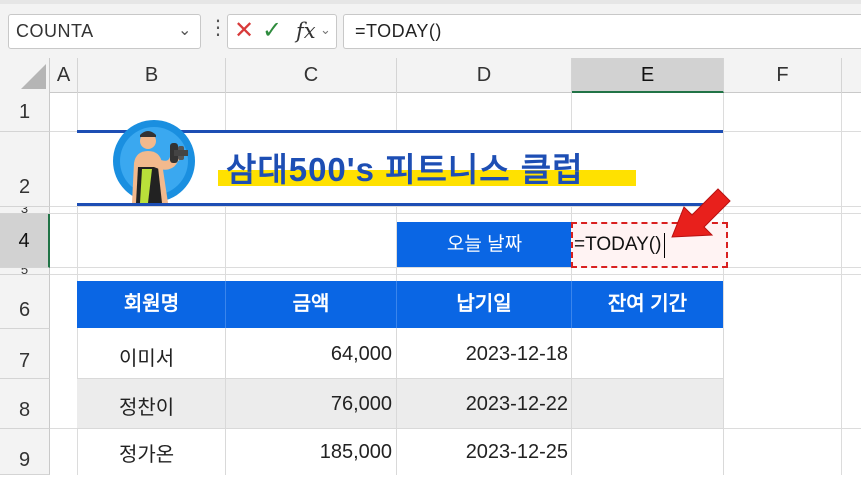 This screenshot has height=491, width=861. Describe the element at coordinates (25, 271) in the screenshot. I see `row-header-5: 5` at that location.